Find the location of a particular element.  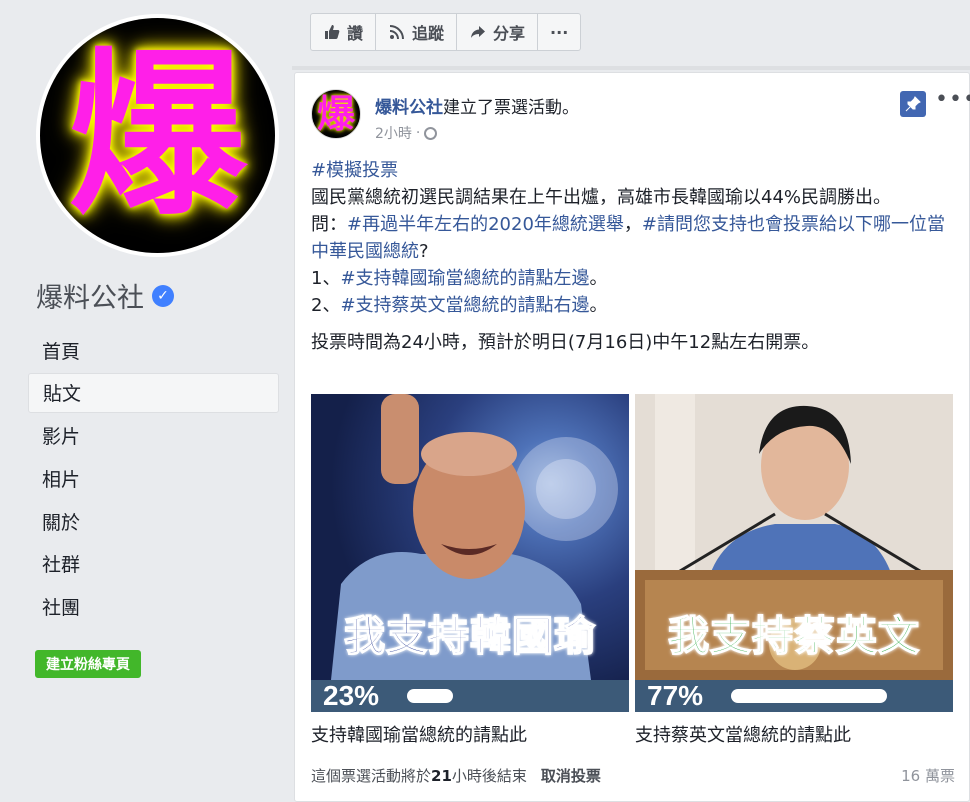

pin-post-button is located at coordinates (913, 104).